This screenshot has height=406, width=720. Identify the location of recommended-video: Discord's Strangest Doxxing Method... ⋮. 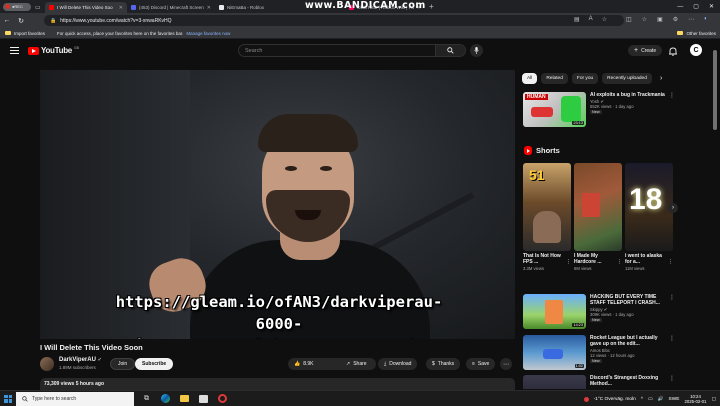
(598, 382).